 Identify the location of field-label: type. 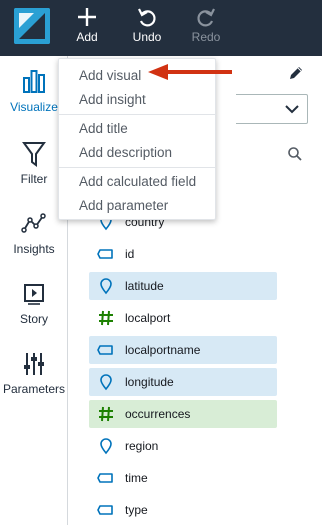
(136, 510).